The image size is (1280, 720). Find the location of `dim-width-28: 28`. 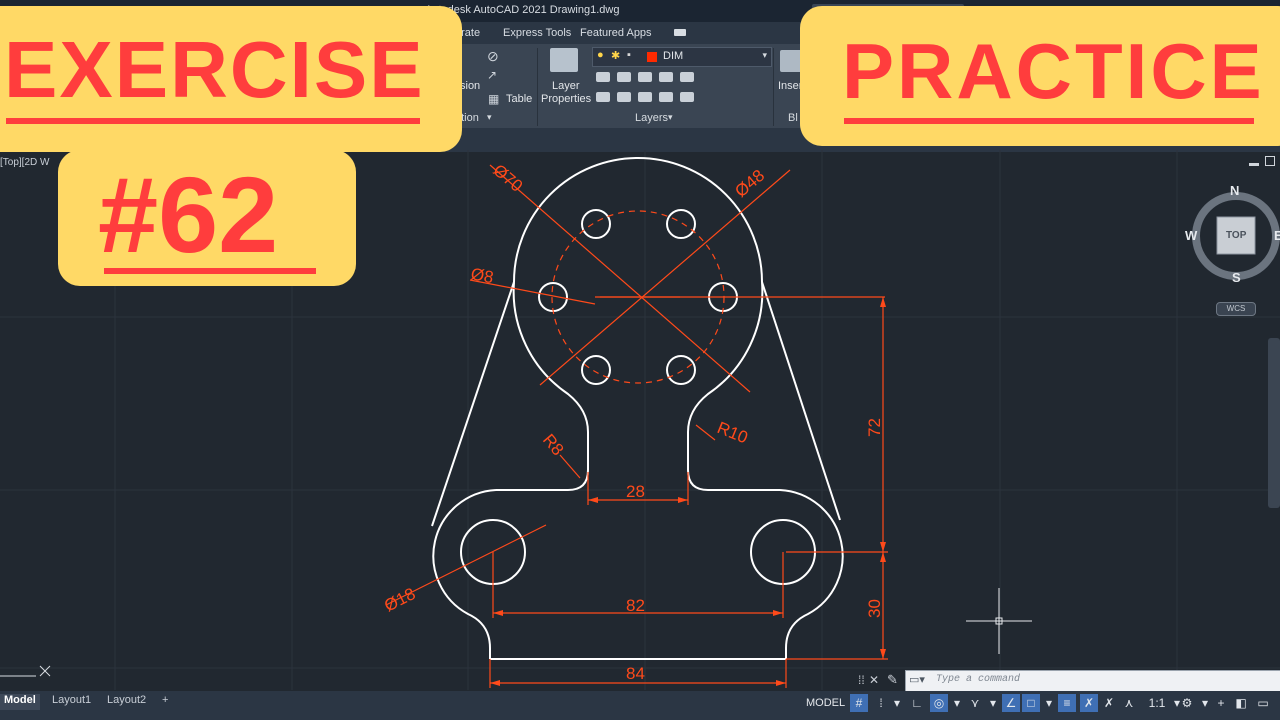

dim-width-28: 28 is located at coordinates (635, 491).